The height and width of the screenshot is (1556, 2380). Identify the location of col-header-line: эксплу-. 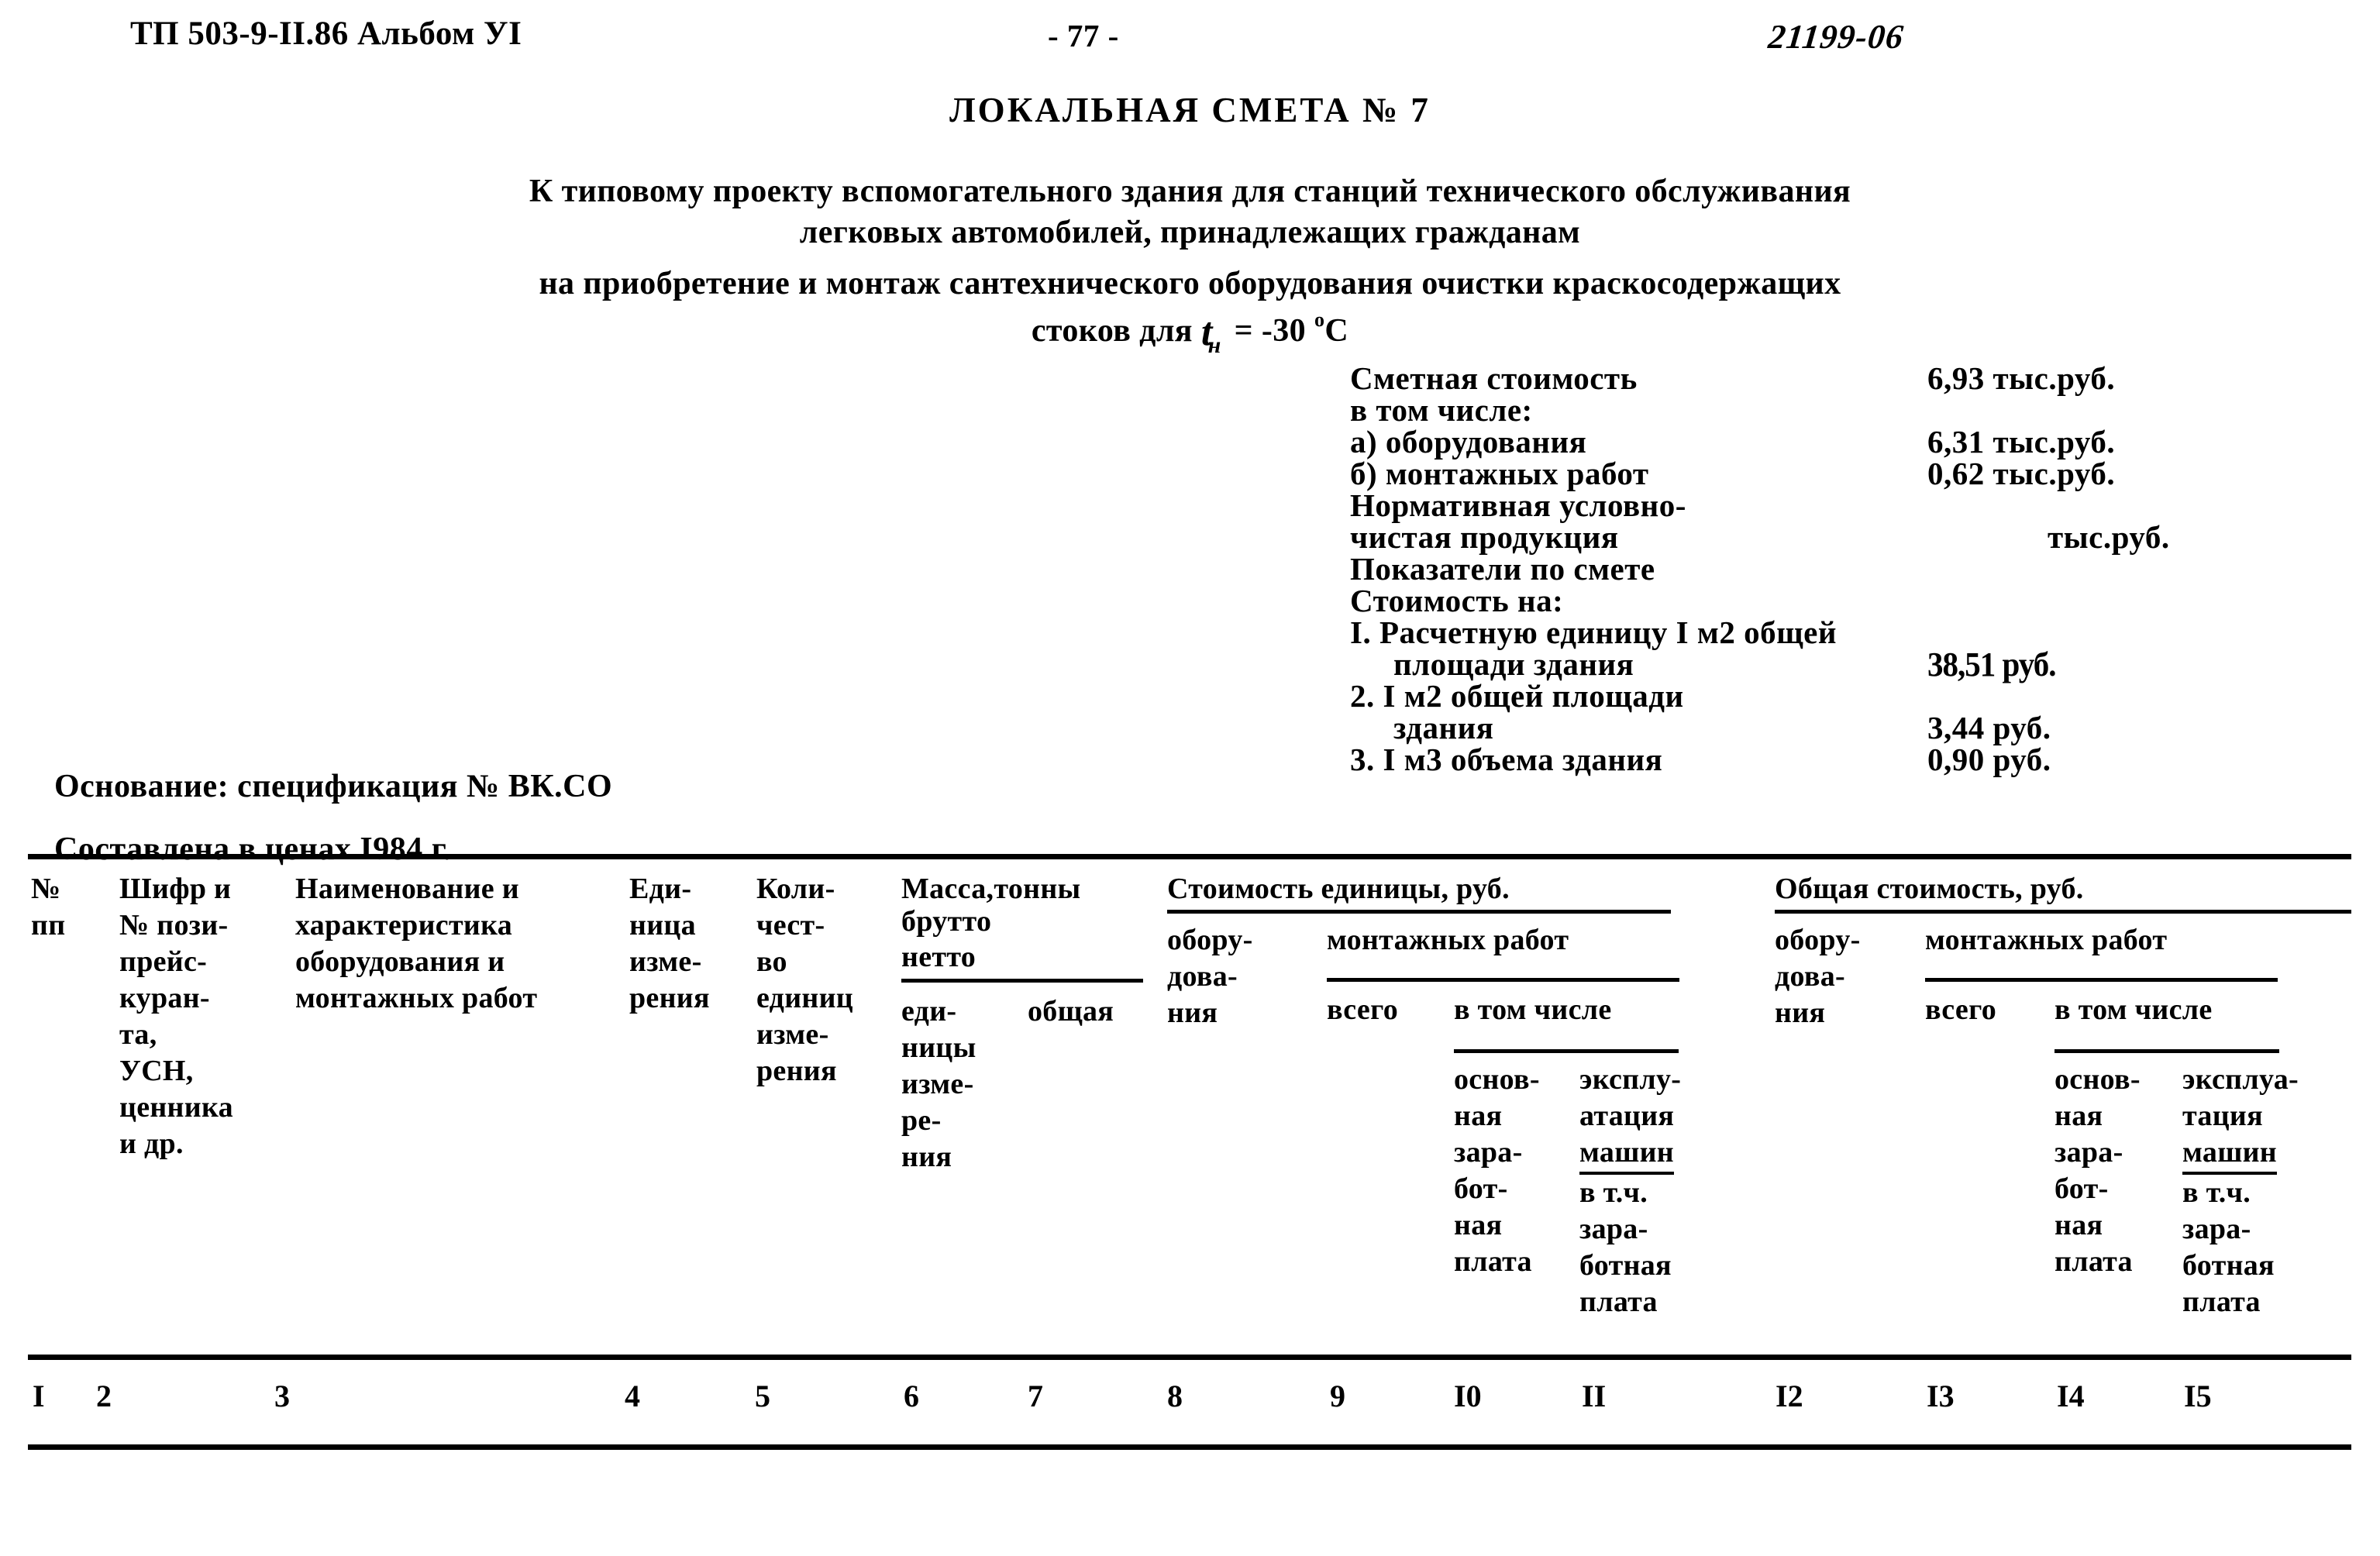
(1630, 1080).